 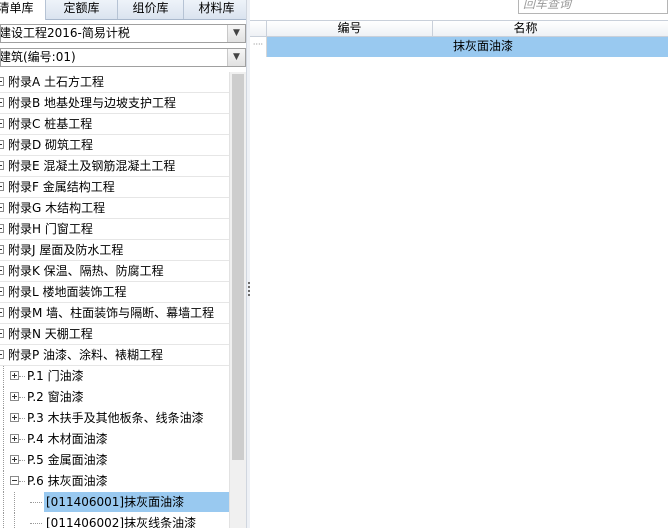 I want to click on tree-node-label: 附录C 桩基工程, so click(x=50, y=124).